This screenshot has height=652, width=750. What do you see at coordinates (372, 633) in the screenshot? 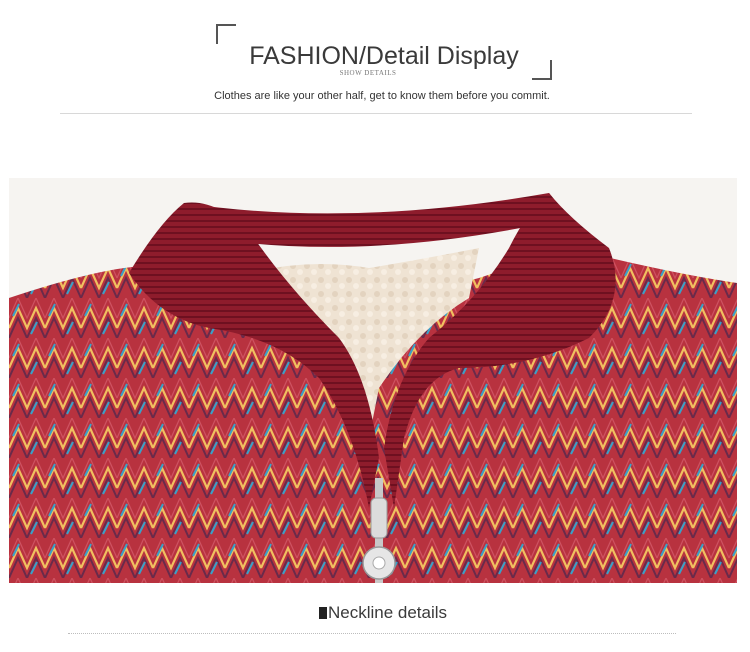
I see `divider-bottom` at bounding box center [372, 633].